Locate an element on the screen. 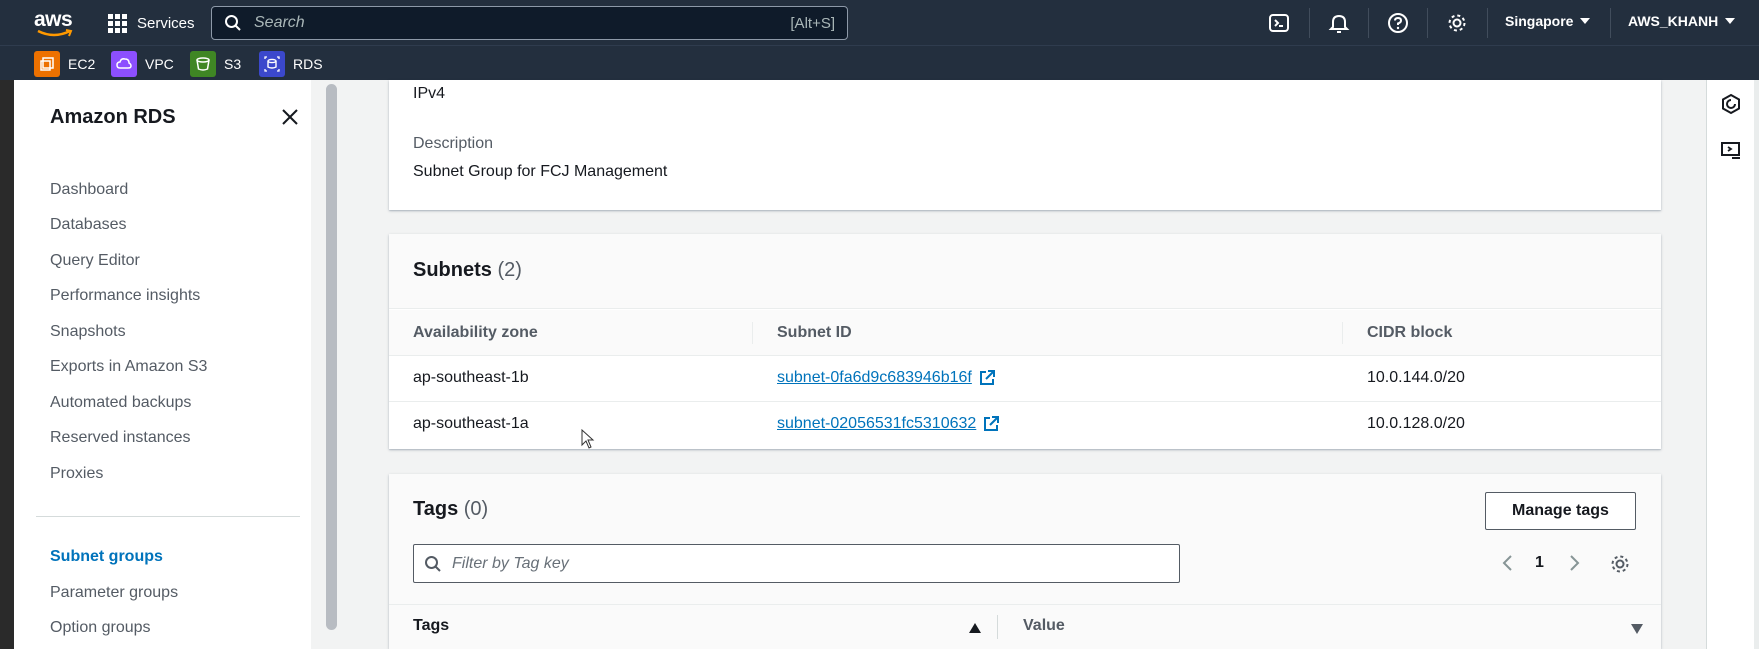  sidebar-item-parameter-groups: Parameter groups is located at coordinates (114, 593).